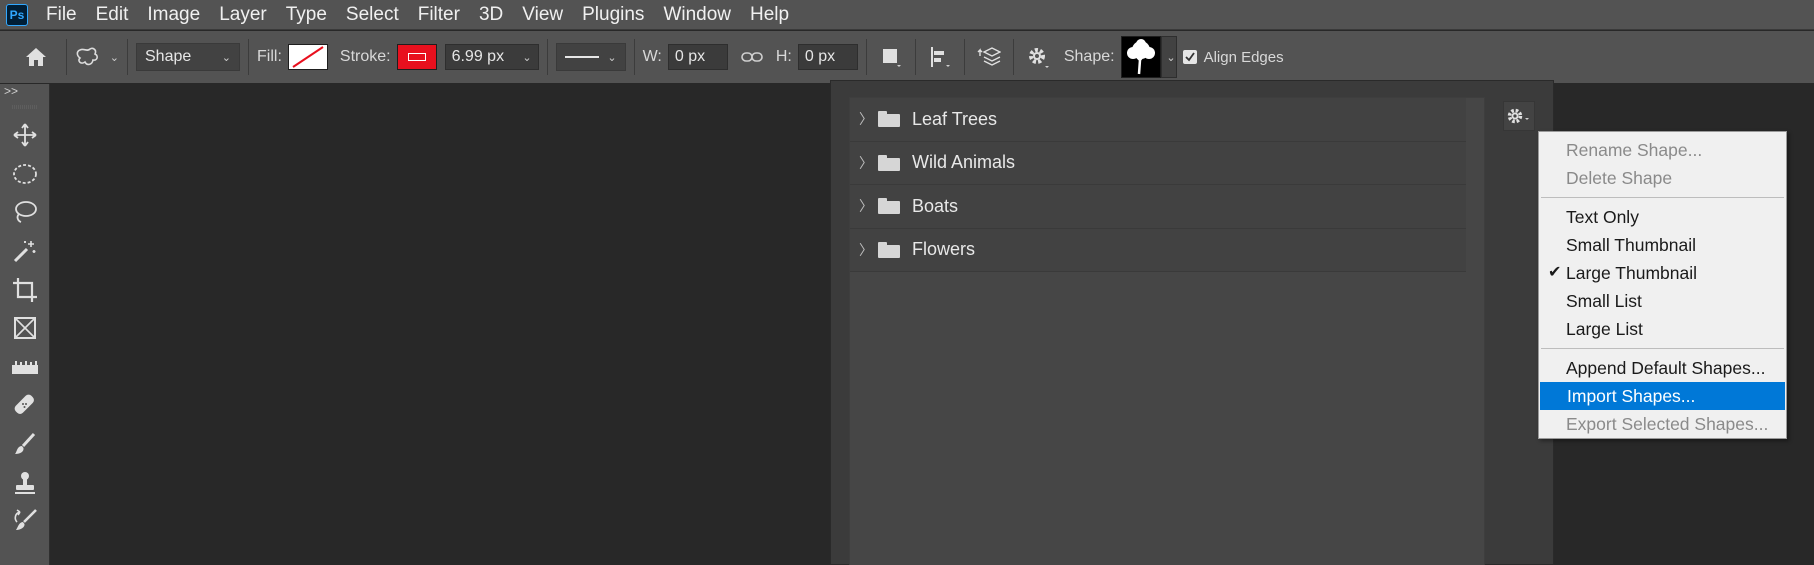 The width and height of the screenshot is (1814, 565). Describe the element at coordinates (173, 15) in the screenshot. I see `menu-image: Image` at that location.